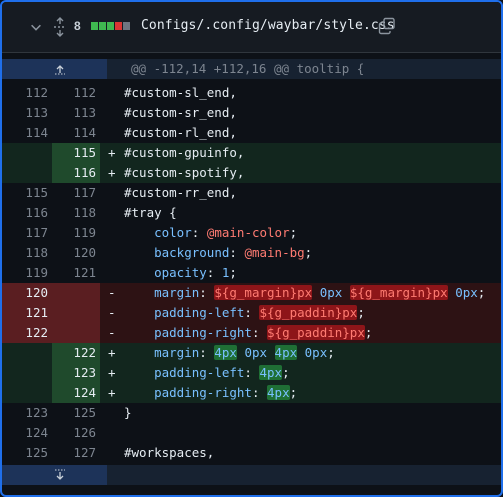 The image size is (503, 497). I want to click on diff-line-context: 118 120 background: @main-bg;, so click(251, 253).